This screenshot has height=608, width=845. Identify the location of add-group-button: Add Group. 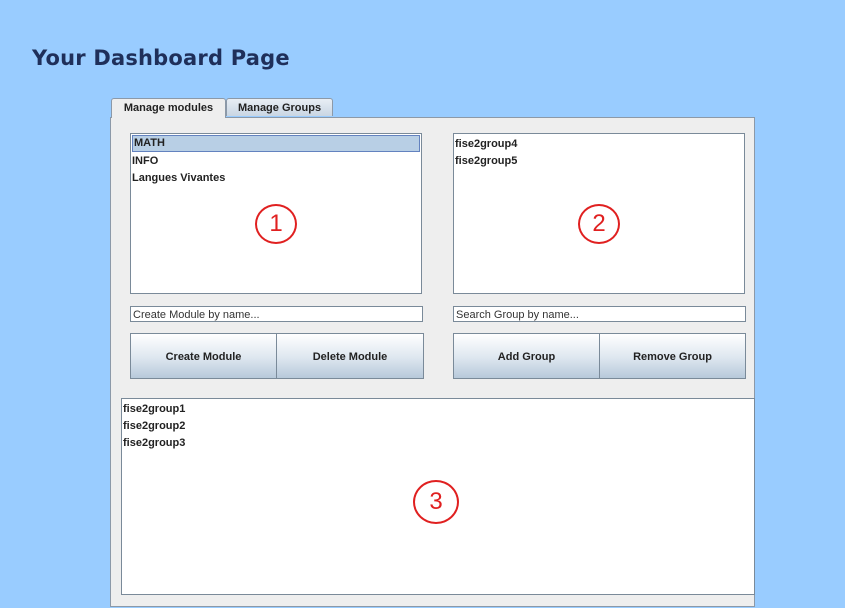
(526, 356).